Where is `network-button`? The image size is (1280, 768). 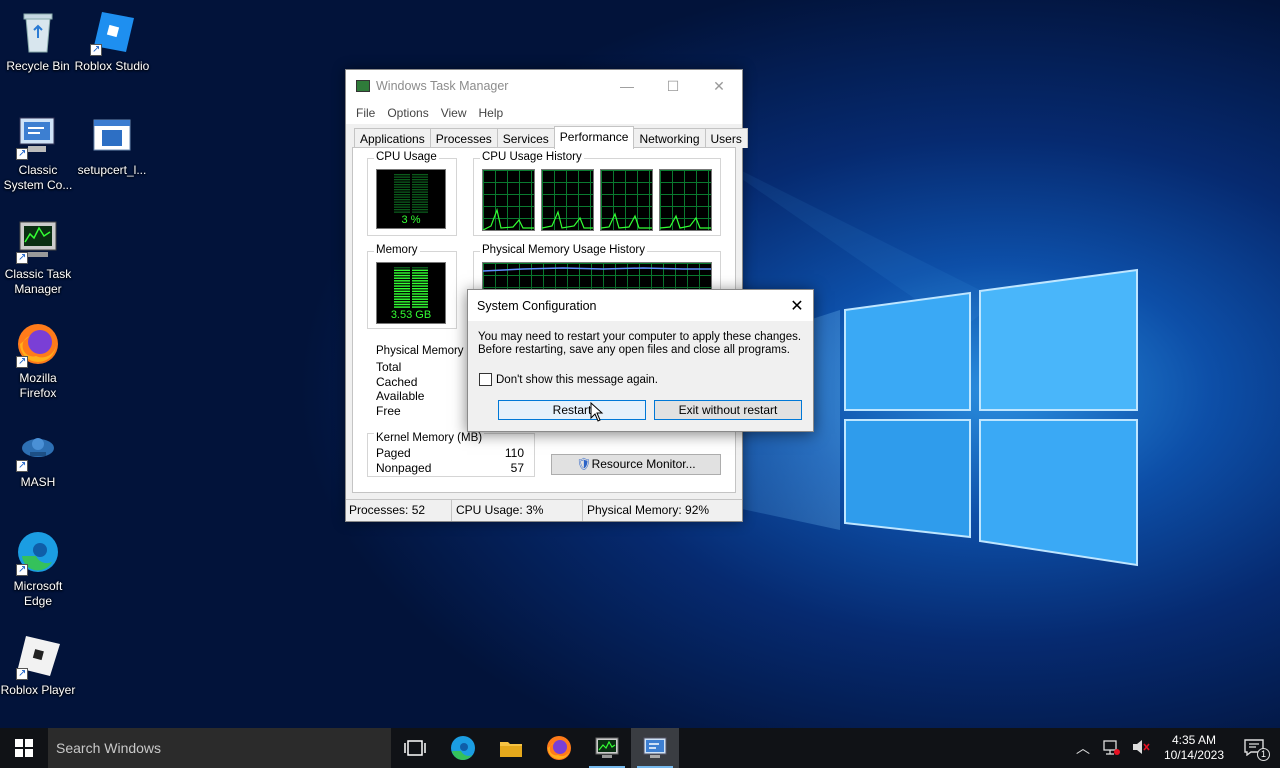
network-button is located at coordinates (1111, 748).